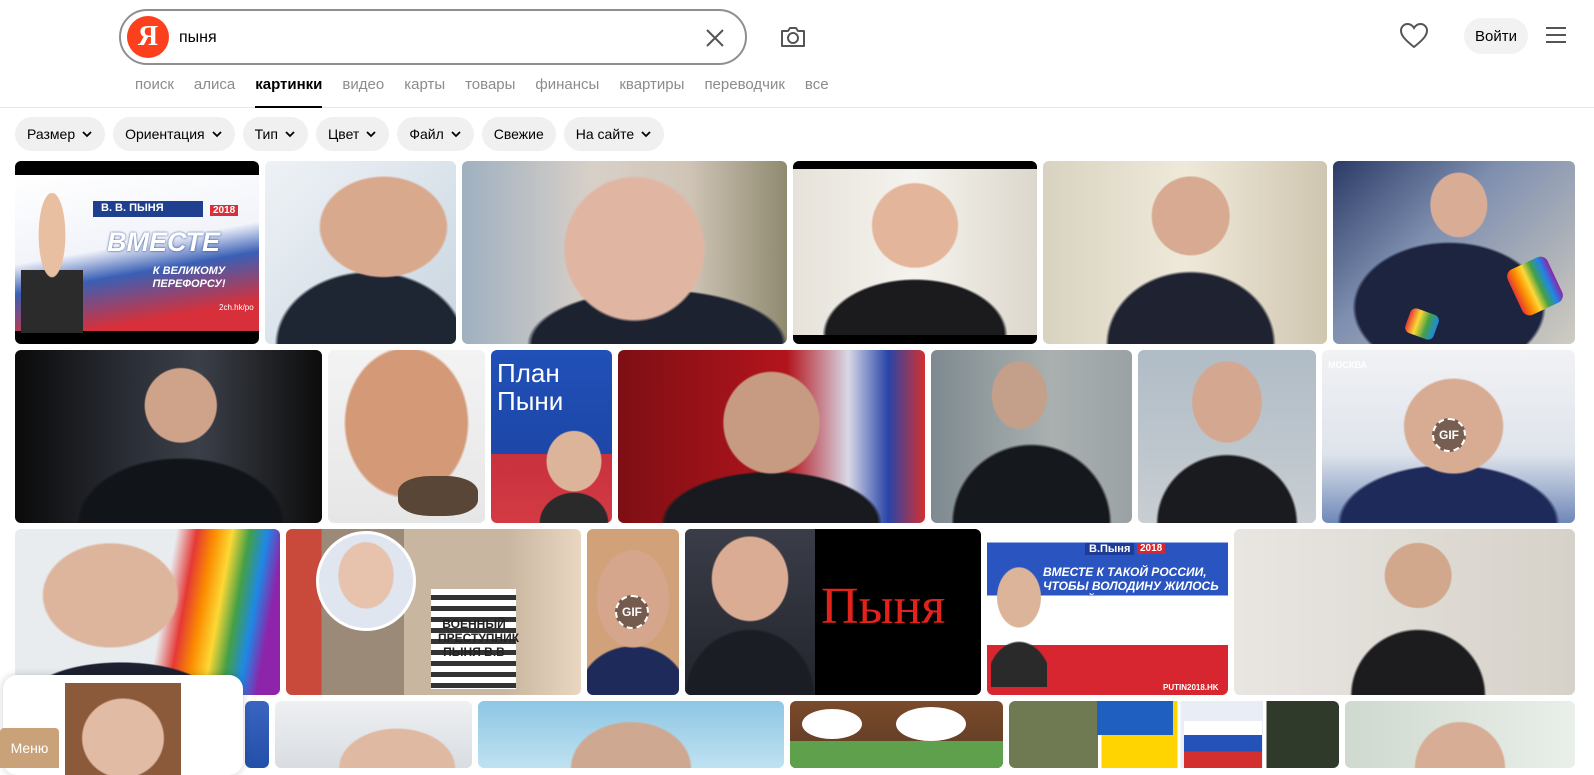 The height and width of the screenshot is (775, 1594). Describe the element at coordinates (163, 242) in the screenshot. I see `poster-title: ВМЕСТЕ` at that location.